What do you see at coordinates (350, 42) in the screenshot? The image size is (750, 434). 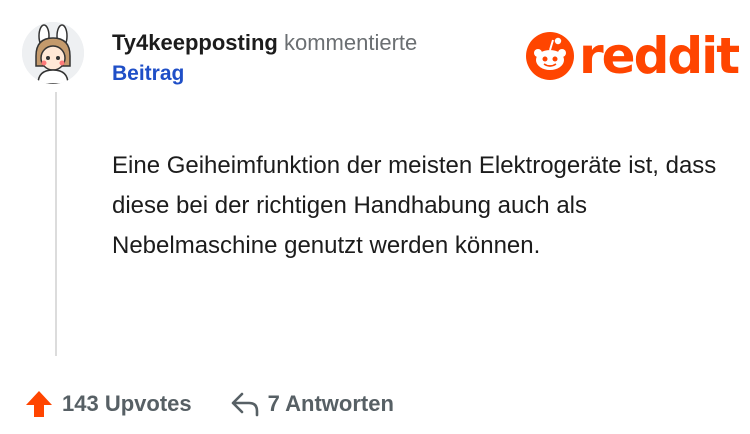 I see `comment-action: kommentierte` at bounding box center [350, 42].